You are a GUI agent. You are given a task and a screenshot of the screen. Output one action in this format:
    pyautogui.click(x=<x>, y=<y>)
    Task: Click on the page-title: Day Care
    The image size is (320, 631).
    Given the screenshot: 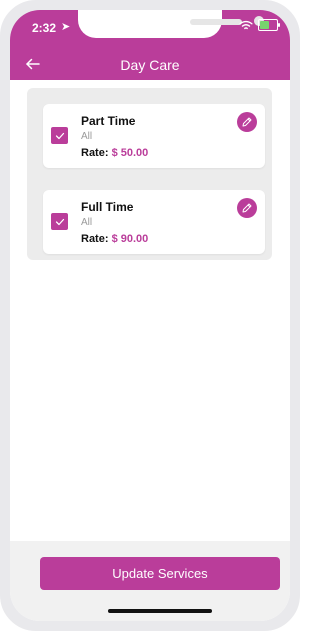 What is the action you would take?
    pyautogui.click(x=150, y=65)
    